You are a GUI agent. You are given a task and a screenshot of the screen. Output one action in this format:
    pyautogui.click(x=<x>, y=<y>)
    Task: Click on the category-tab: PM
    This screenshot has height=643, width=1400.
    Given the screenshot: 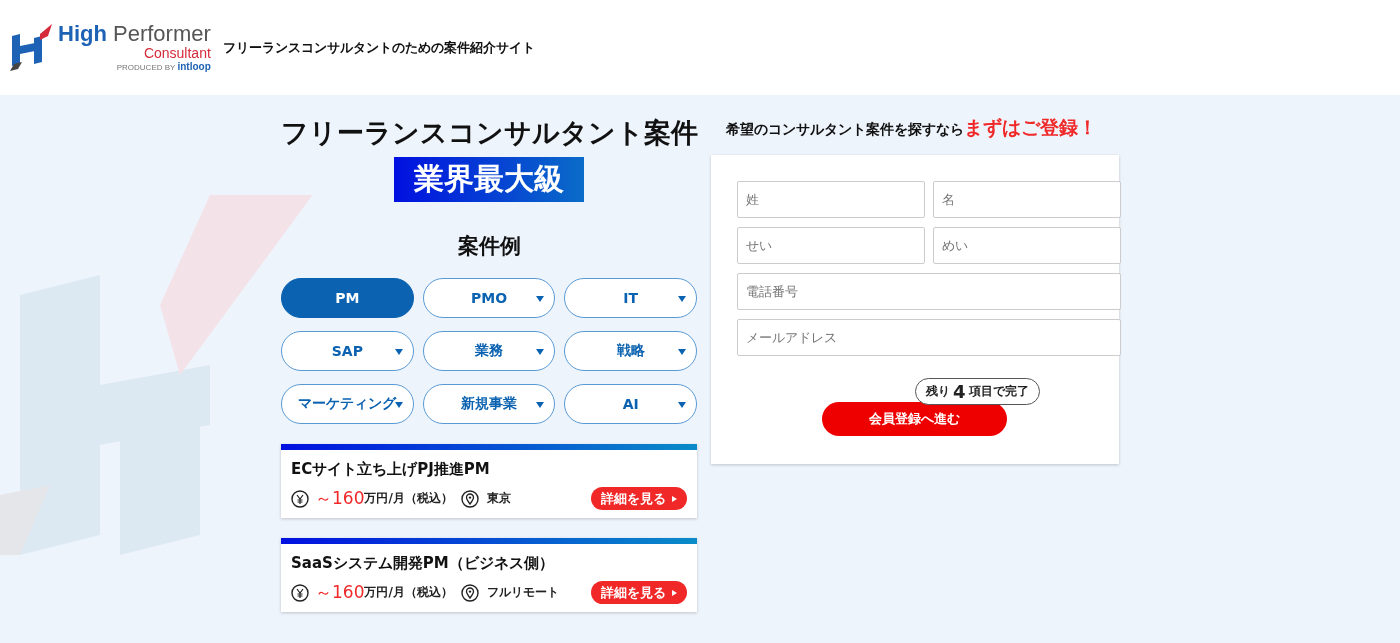 What is the action you would take?
    pyautogui.click(x=347, y=298)
    